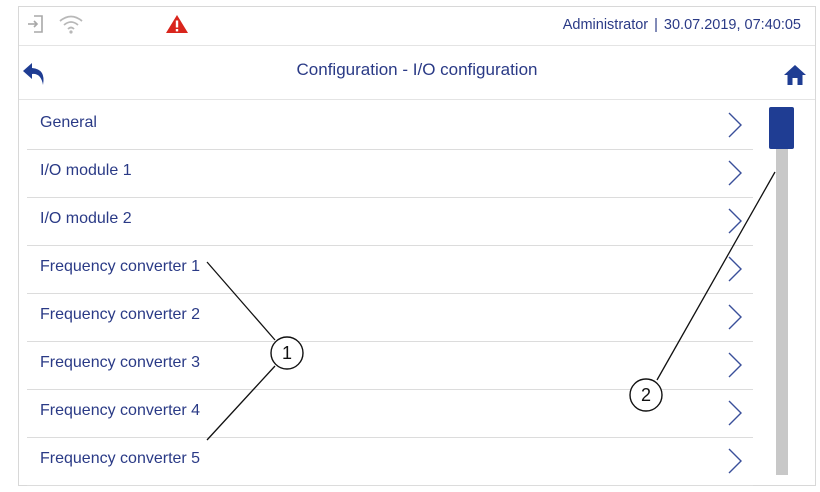  Describe the element at coordinates (390, 318) in the screenshot. I see `list-item-frequency-converter-2: Frequency converter 2` at that location.